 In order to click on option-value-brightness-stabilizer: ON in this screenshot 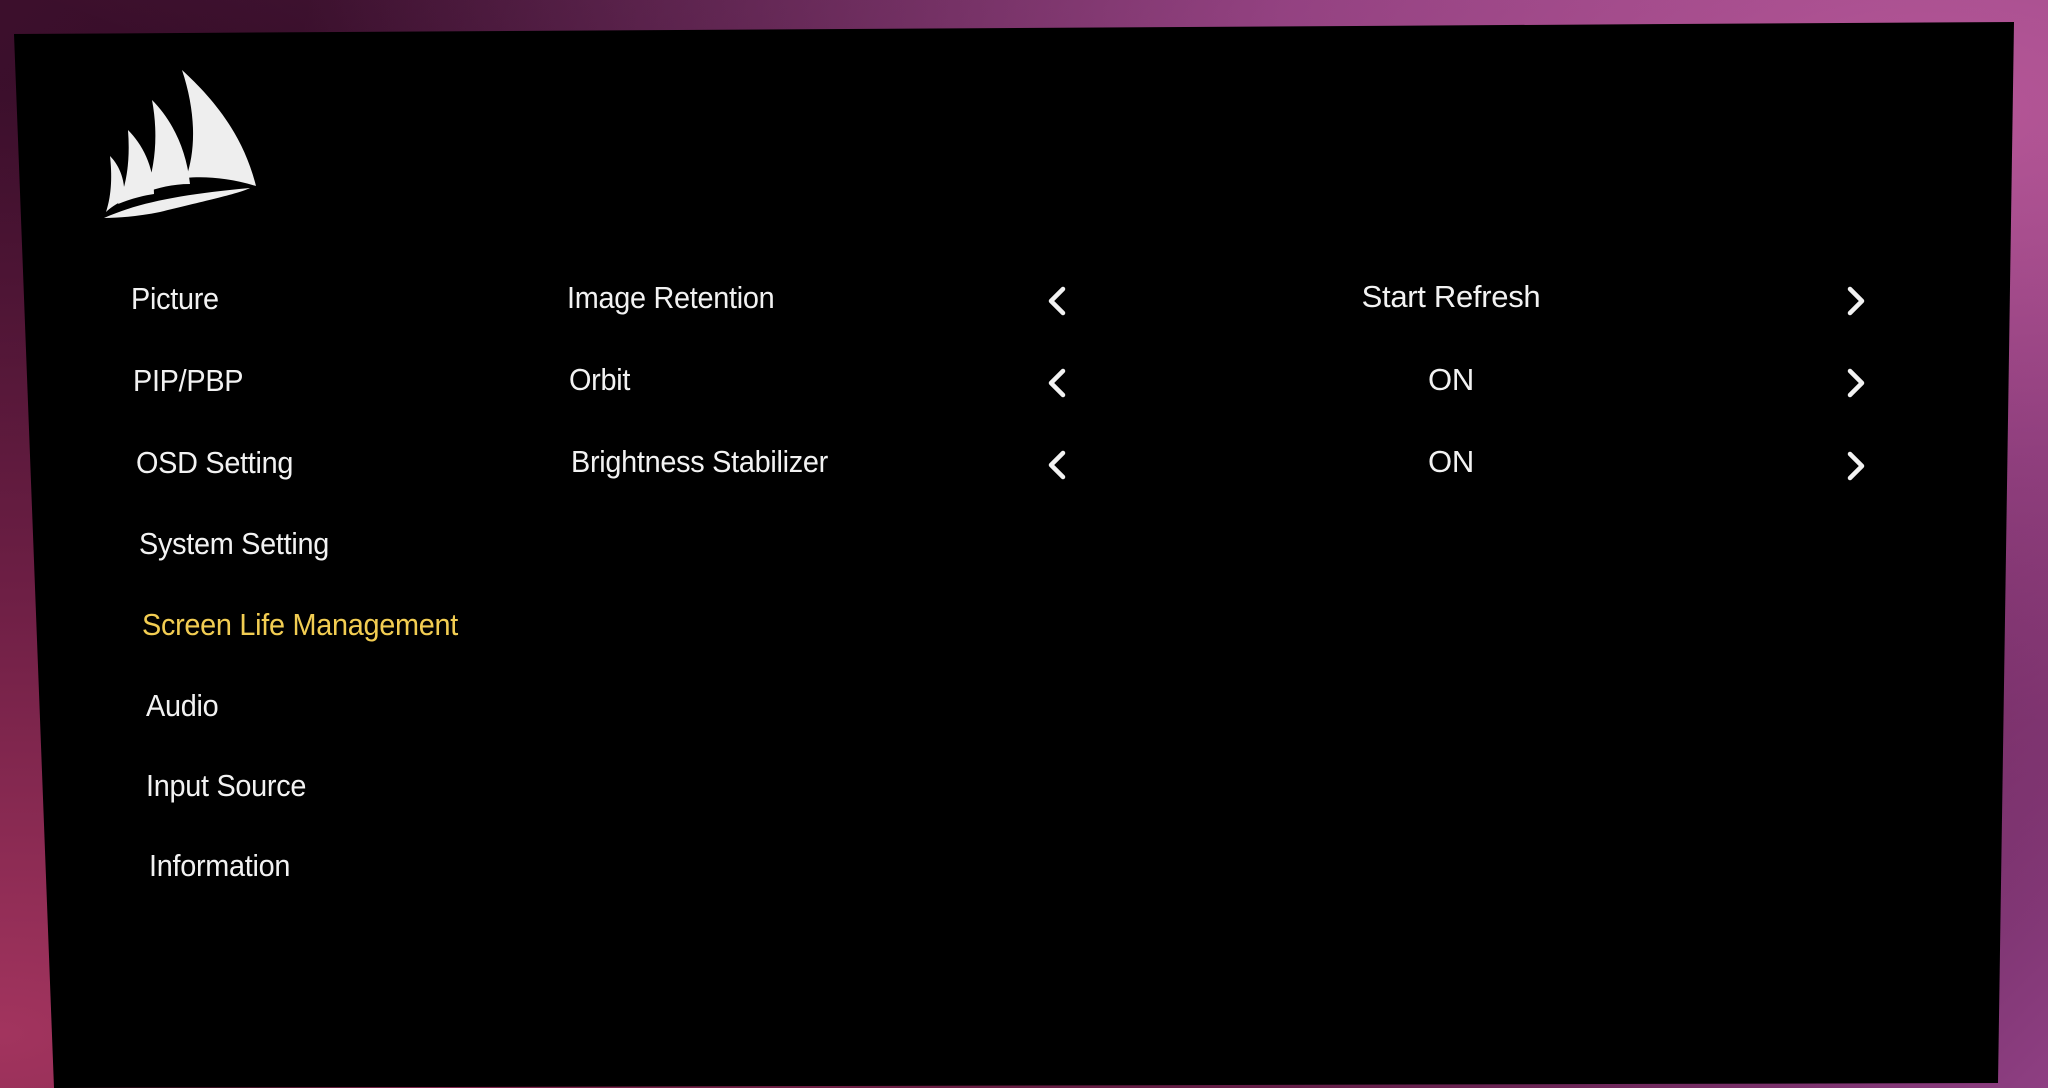, I will do `click(1451, 462)`.